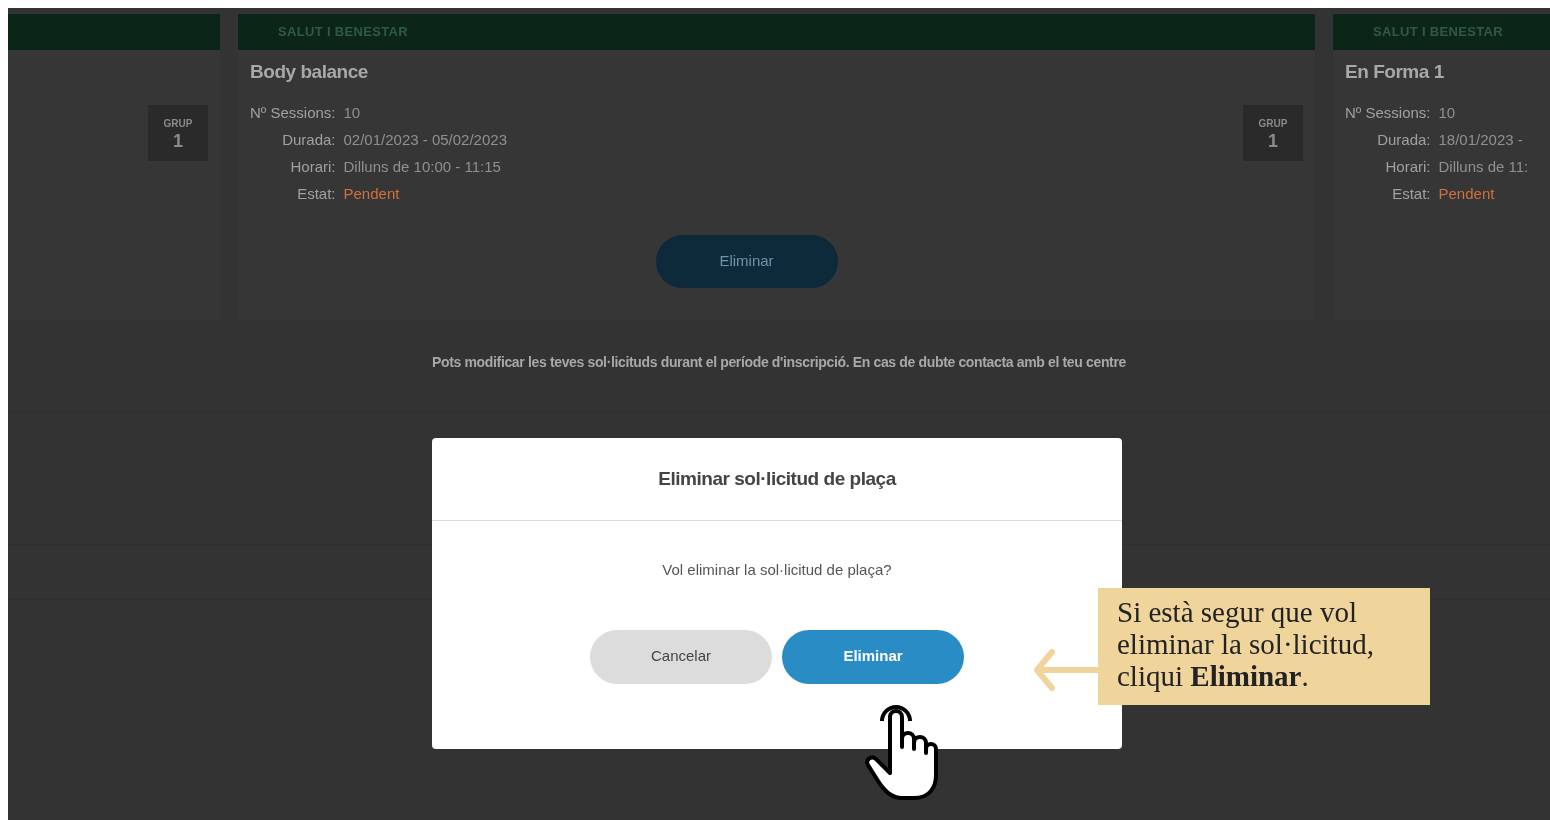 The image size is (1550, 820). I want to click on modal-title: Eliminar sol·licitud de plaça, so click(777, 478).